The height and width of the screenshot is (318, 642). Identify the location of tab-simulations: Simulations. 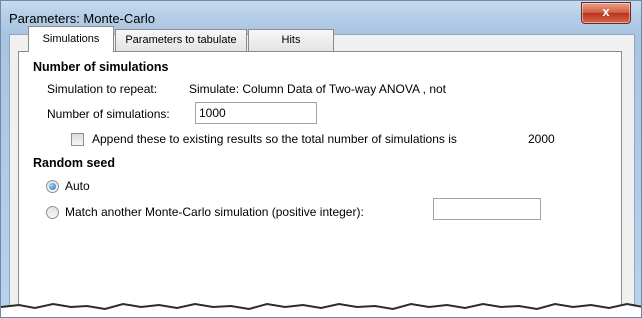
(71, 39).